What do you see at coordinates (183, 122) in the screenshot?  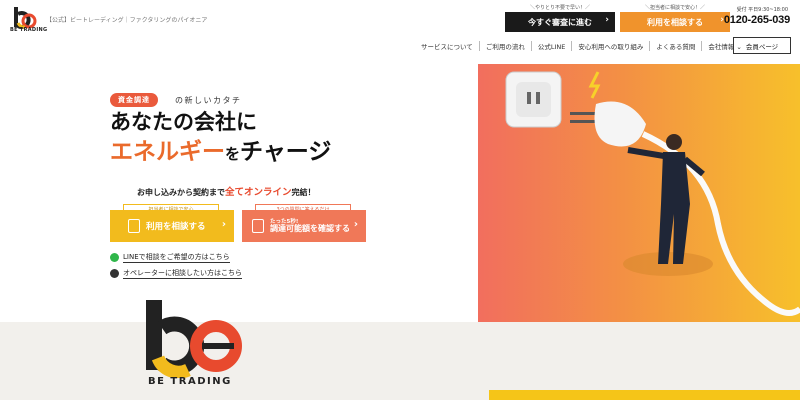 I see `hero-headline-1: あなたの会社に` at bounding box center [183, 122].